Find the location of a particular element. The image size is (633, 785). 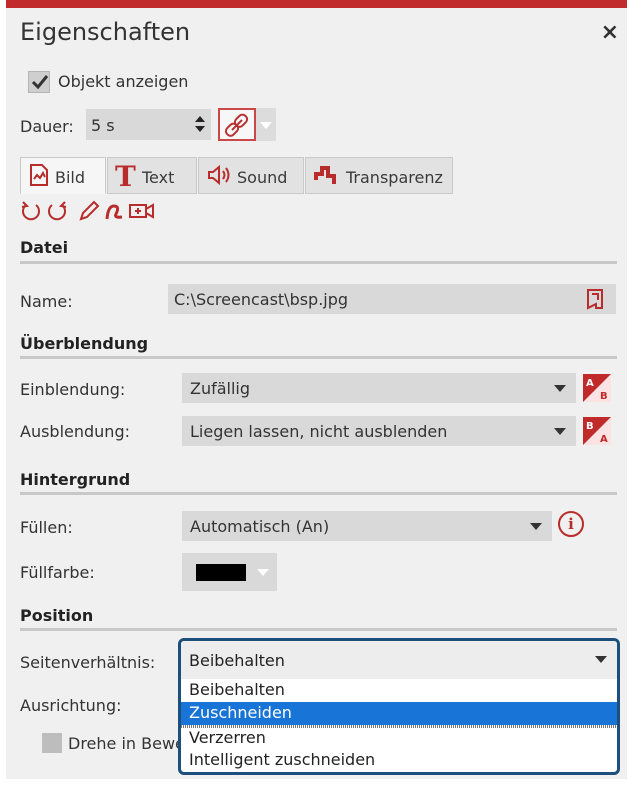

spinner-icon is located at coordinates (200, 124).